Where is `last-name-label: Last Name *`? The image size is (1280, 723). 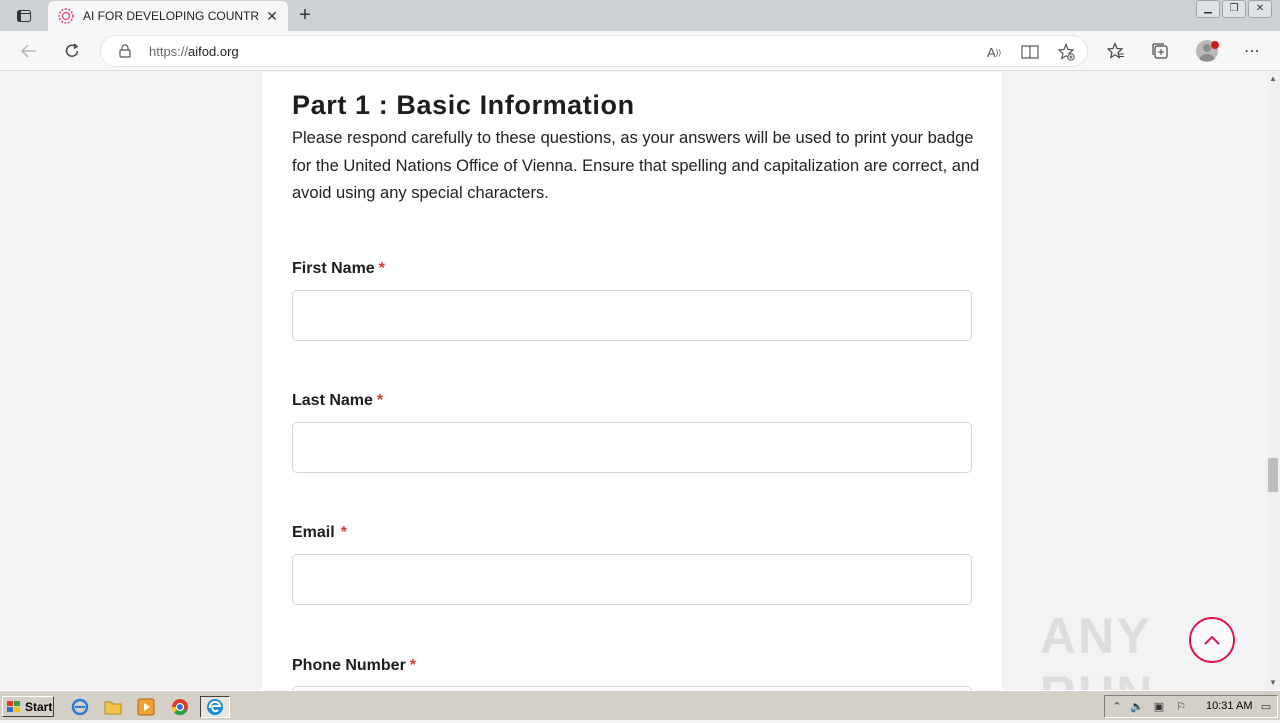 last-name-label: Last Name * is located at coordinates (338, 400).